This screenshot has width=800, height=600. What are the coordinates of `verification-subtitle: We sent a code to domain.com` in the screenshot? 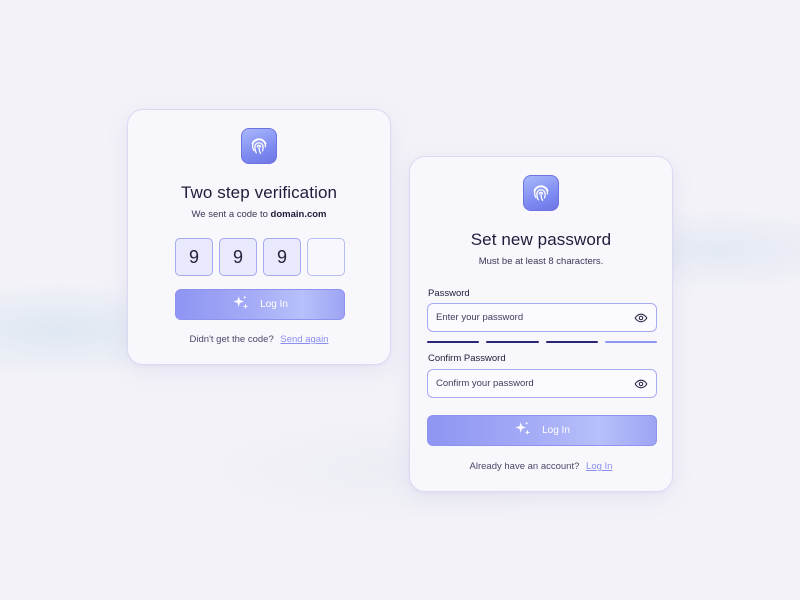 It's located at (259, 214).